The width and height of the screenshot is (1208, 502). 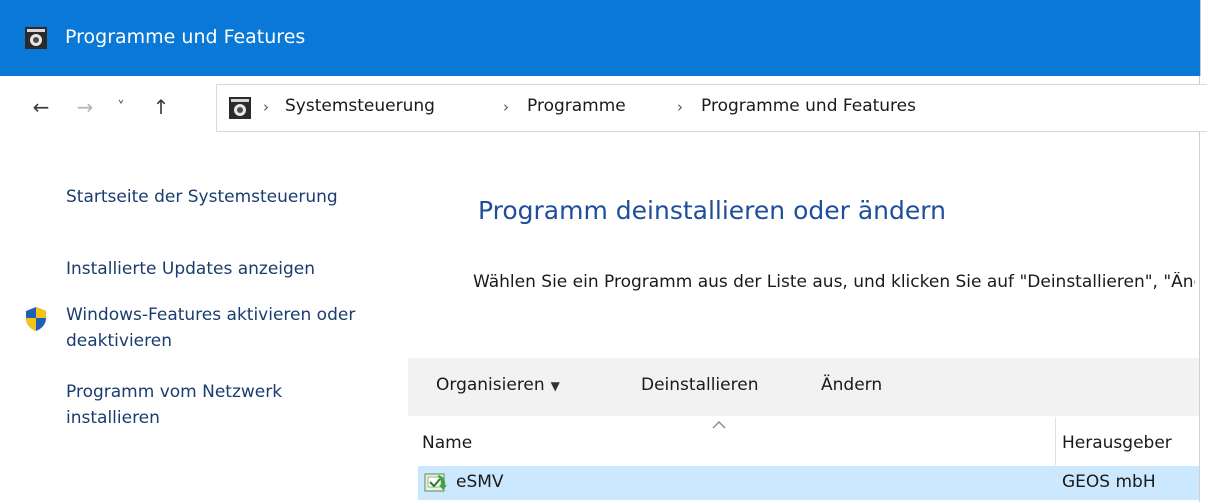 I want to click on dropdown-arrow-icon: ▼, so click(x=555, y=386).